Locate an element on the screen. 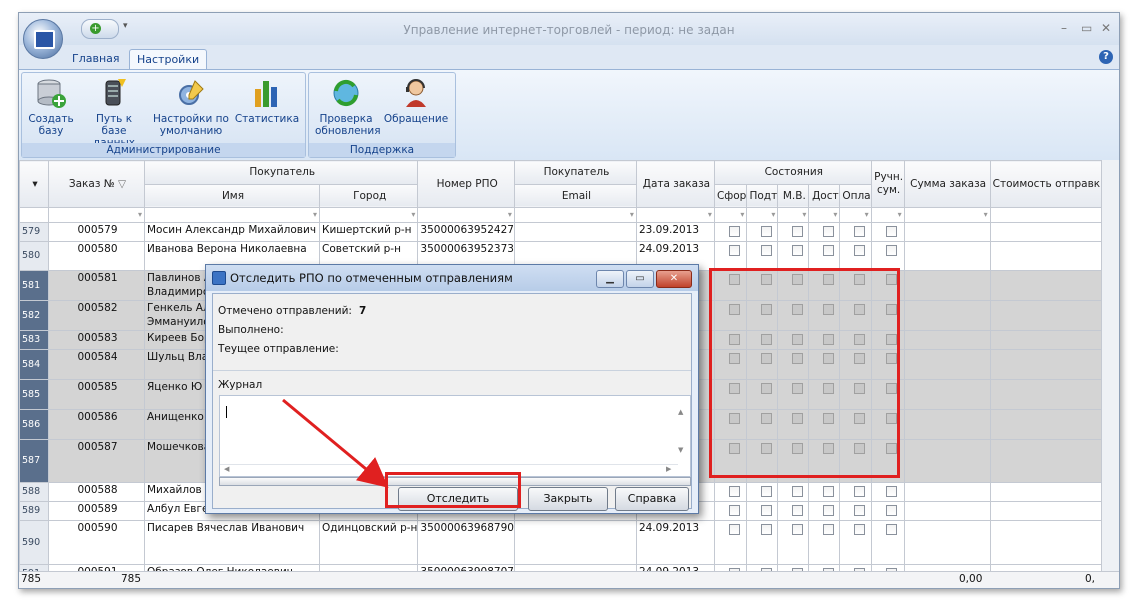 The image size is (1135, 612). app-menu-button is located at coordinates (43, 39).